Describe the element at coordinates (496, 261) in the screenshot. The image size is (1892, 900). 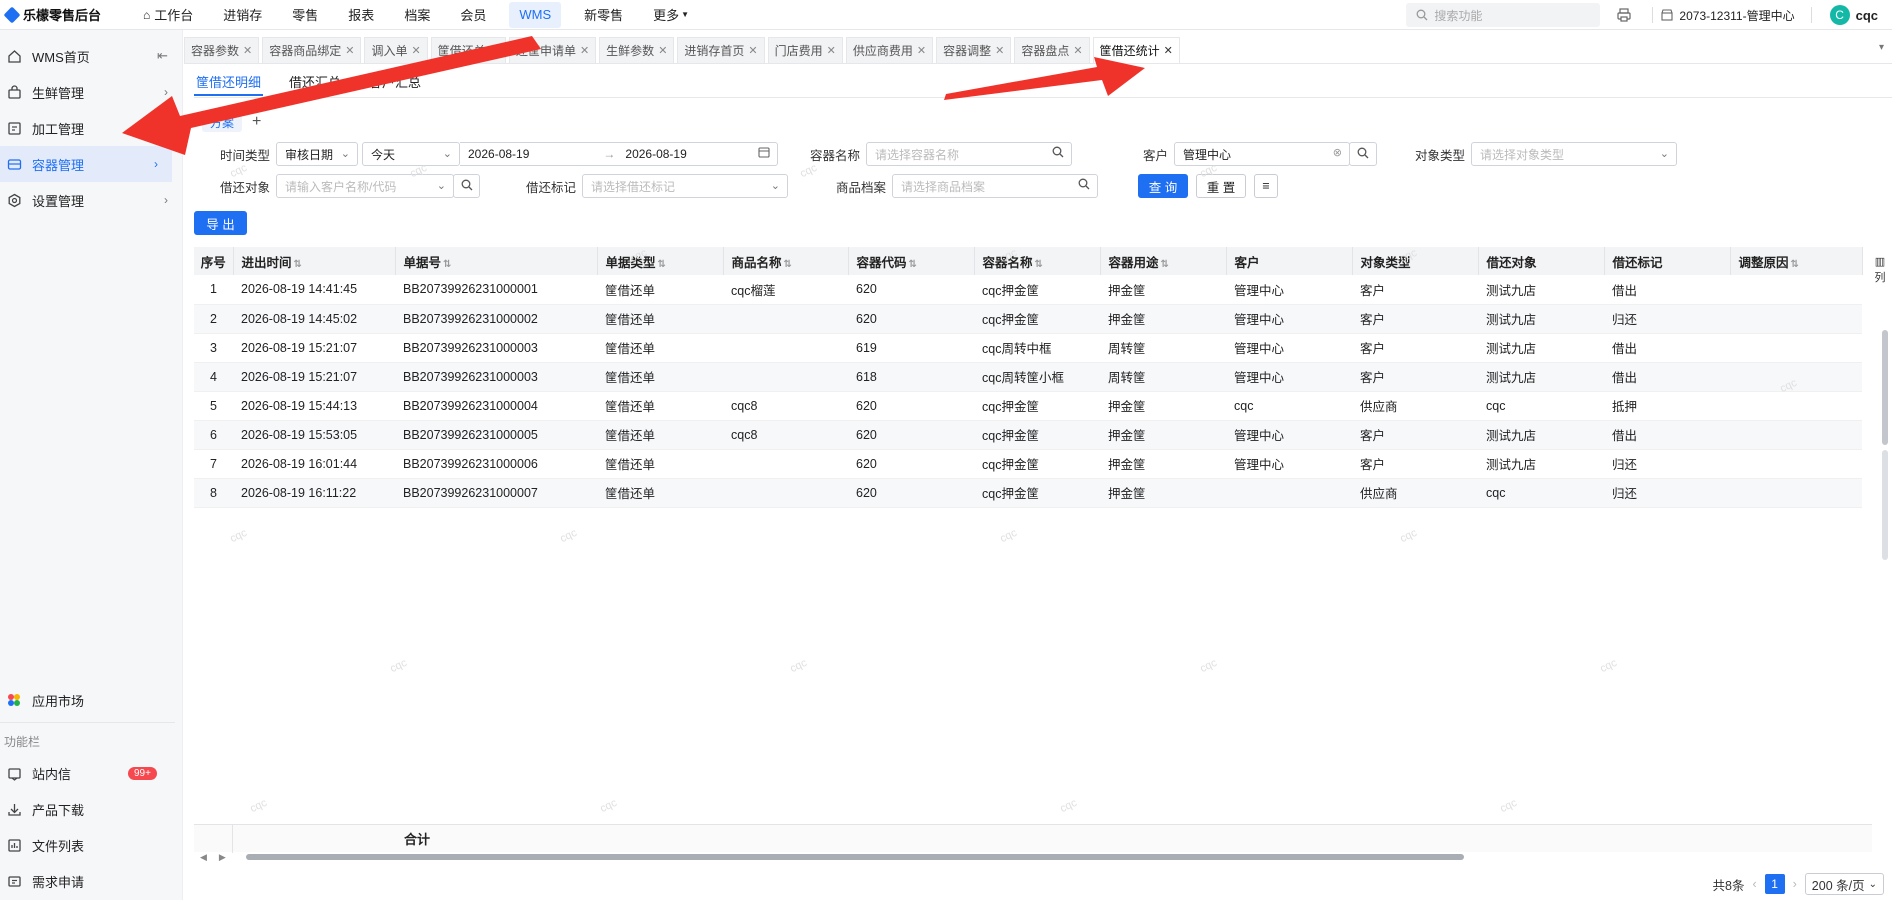
I see `column-header: 单据号 ⇅` at that location.